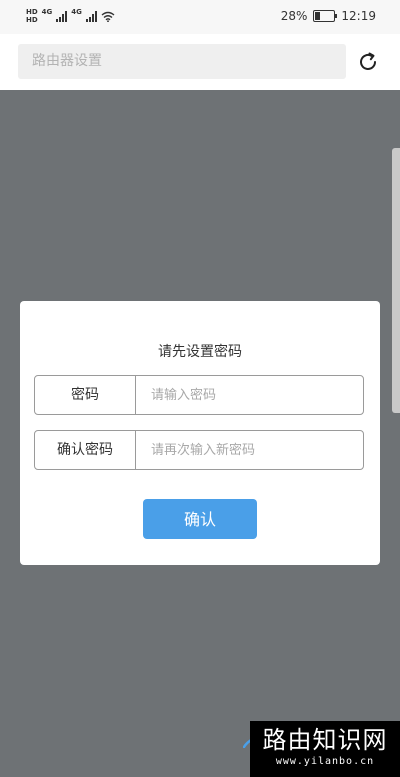 The width and height of the screenshot is (400, 777). I want to click on browser-top-bar: 路由器设置, so click(200, 62).